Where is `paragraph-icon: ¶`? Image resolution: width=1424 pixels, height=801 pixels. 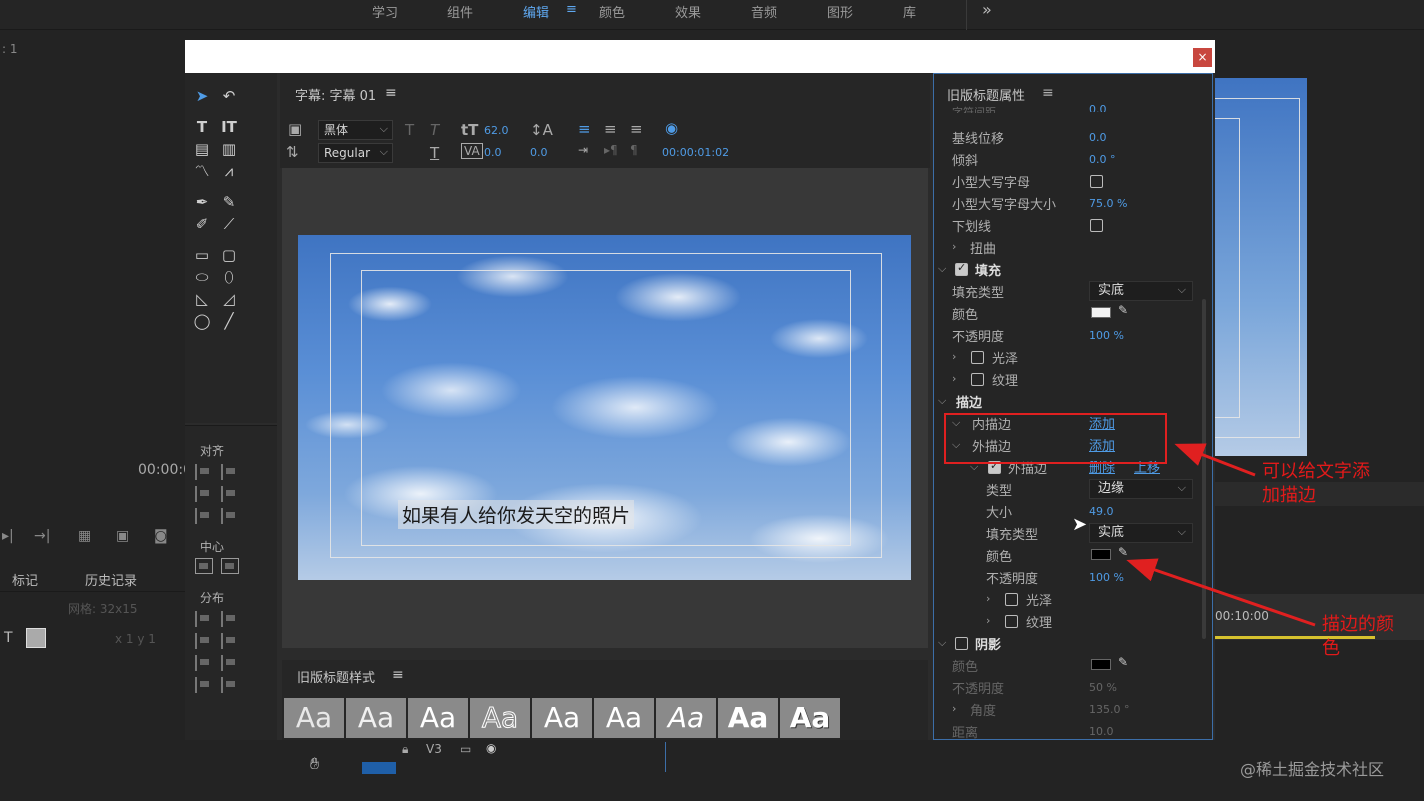
paragraph-icon: ¶ is located at coordinates (634, 150).